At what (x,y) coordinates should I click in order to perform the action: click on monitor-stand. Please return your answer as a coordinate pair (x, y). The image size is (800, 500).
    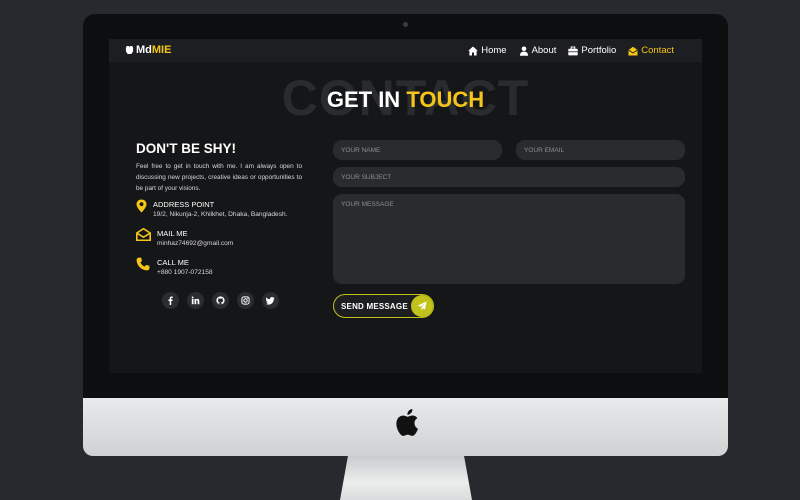
    Looking at the image, I should click on (406, 478).